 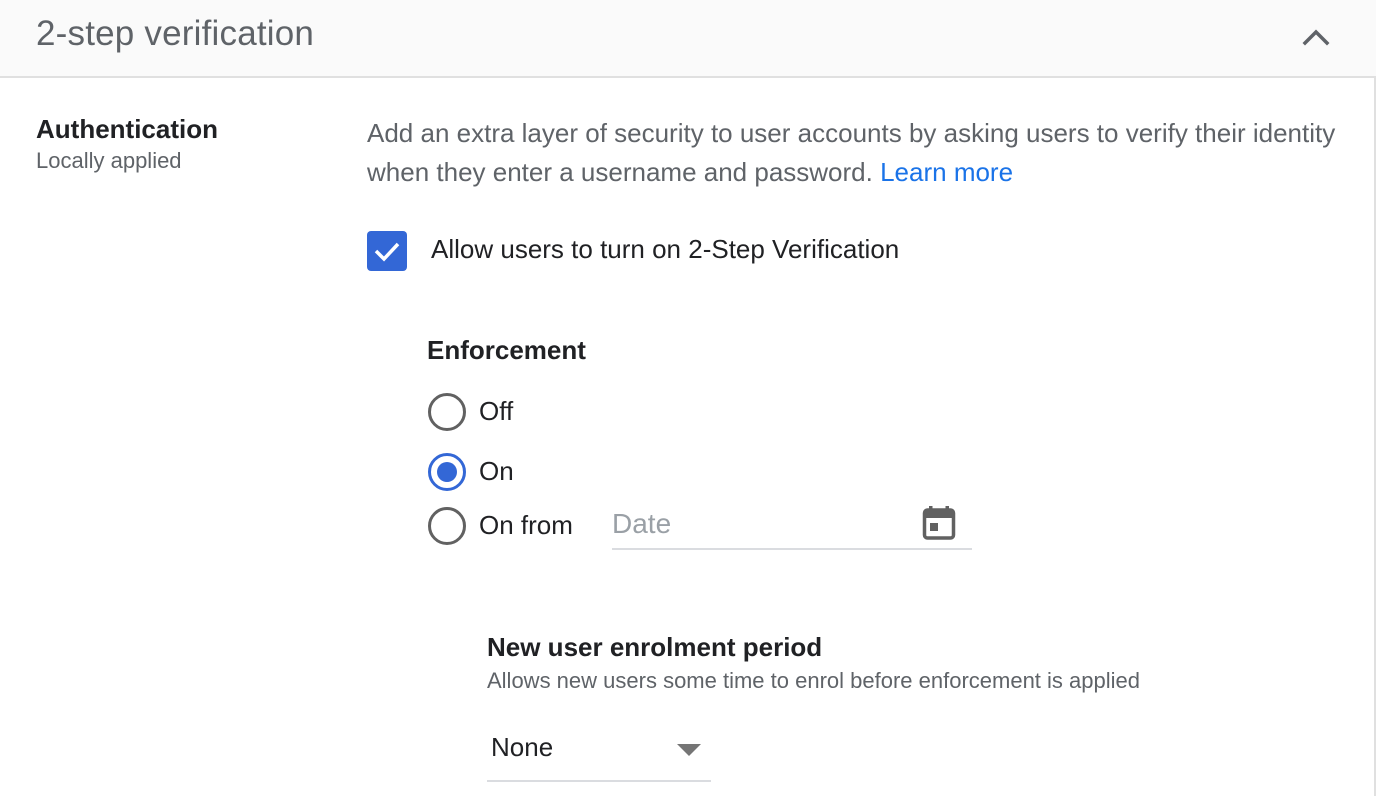 I want to click on collapse-button, so click(x=1316, y=38).